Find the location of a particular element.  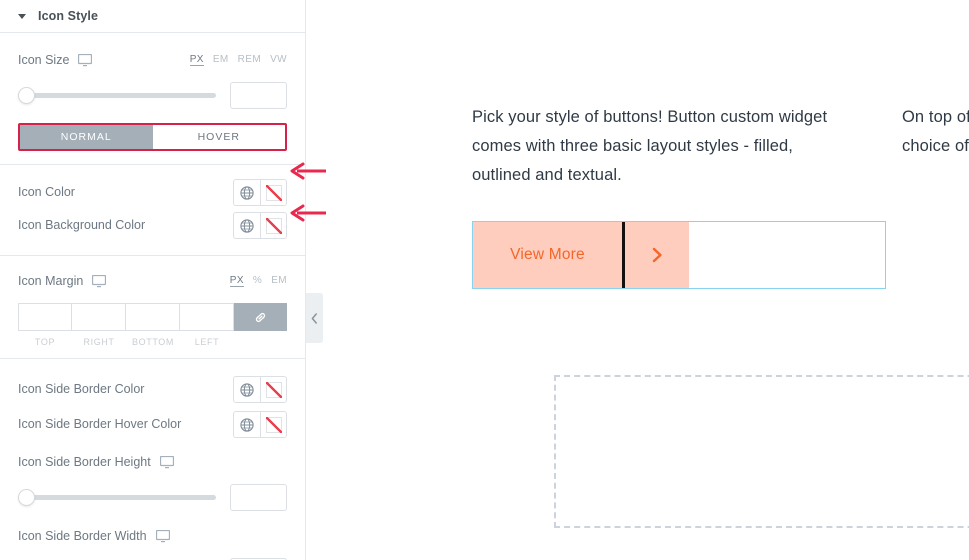

margin-left-field: LEFT is located at coordinates (207, 325).